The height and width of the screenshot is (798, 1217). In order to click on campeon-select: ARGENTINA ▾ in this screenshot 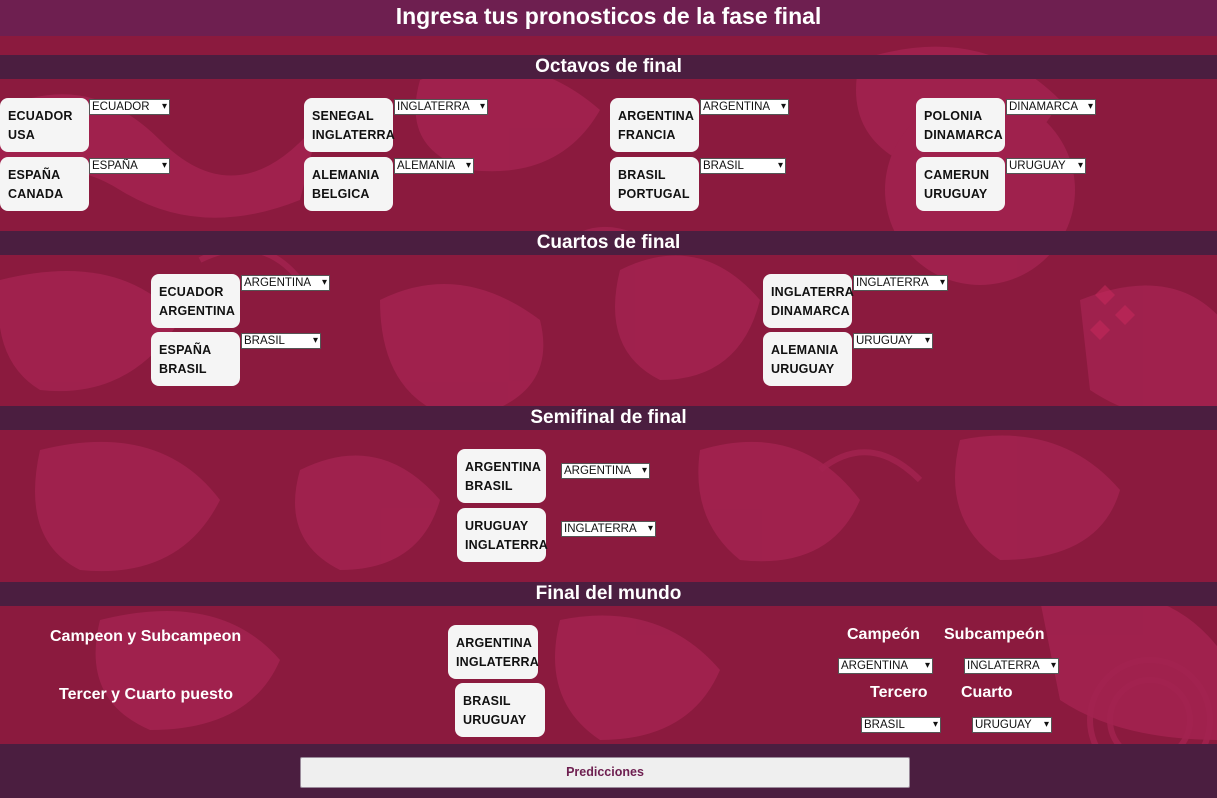, I will do `click(885, 666)`.